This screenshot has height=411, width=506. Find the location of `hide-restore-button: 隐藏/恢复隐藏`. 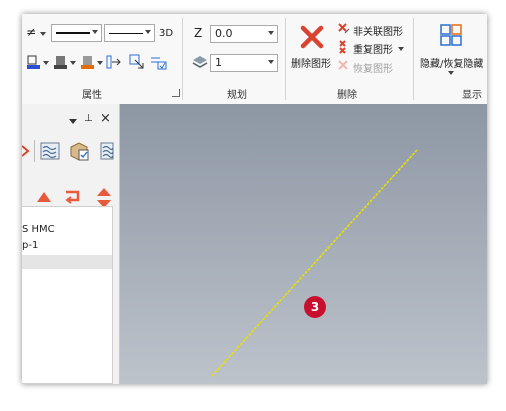

hide-restore-button: 隐藏/恢复隐藏 is located at coordinates (451, 62).